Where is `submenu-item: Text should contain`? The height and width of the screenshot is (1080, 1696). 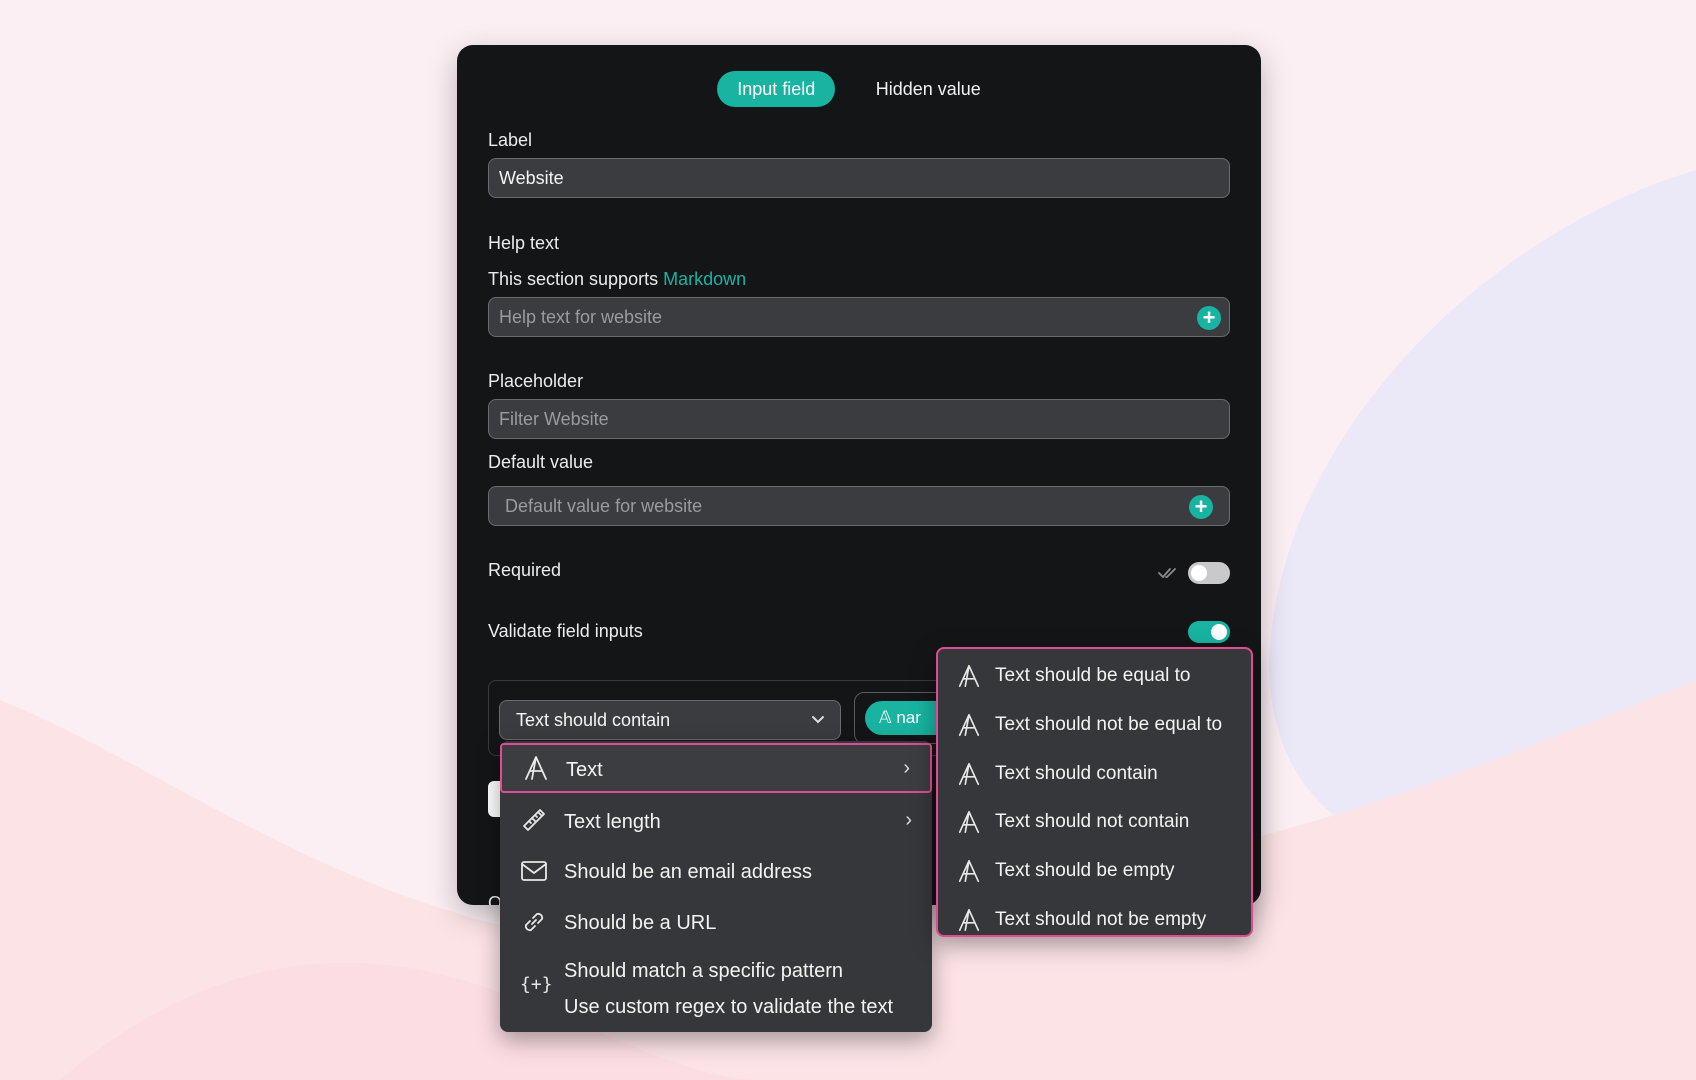 submenu-item: Text should contain is located at coordinates (1094, 773).